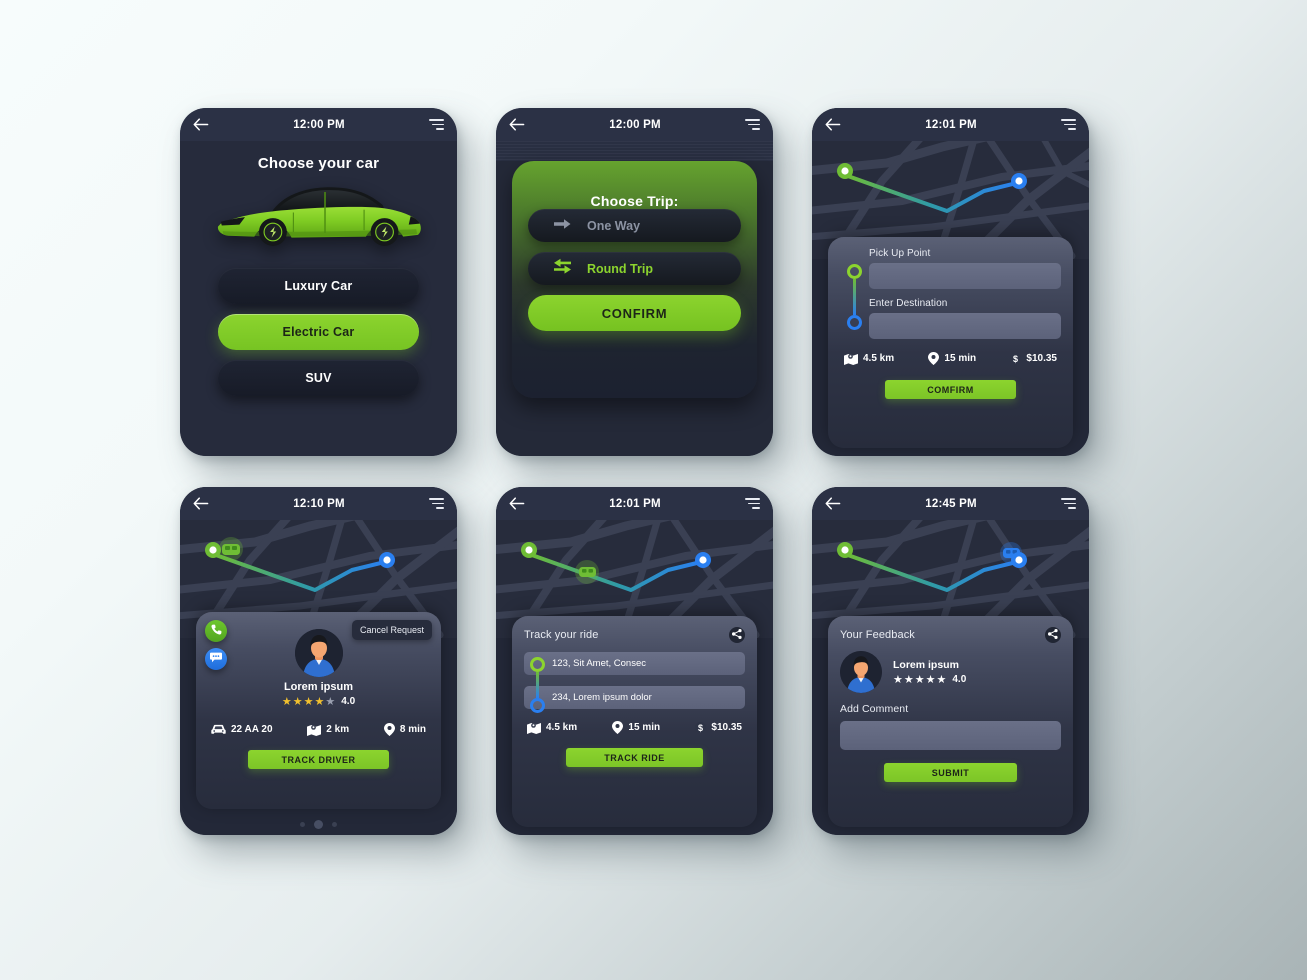 The height and width of the screenshot is (980, 1307). Describe the element at coordinates (926, 664) in the screenshot. I see `driver-name: Lorem ipsum` at that location.